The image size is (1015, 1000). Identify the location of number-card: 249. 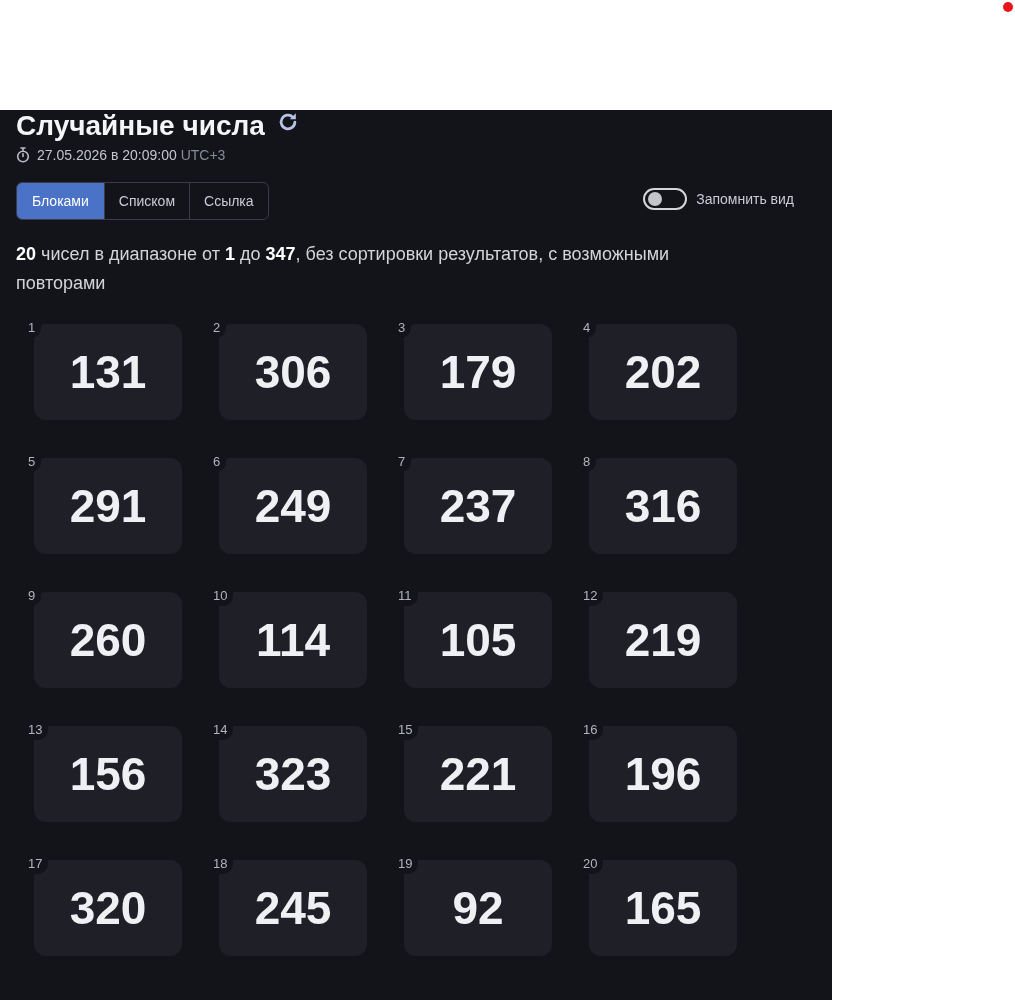
(293, 506).